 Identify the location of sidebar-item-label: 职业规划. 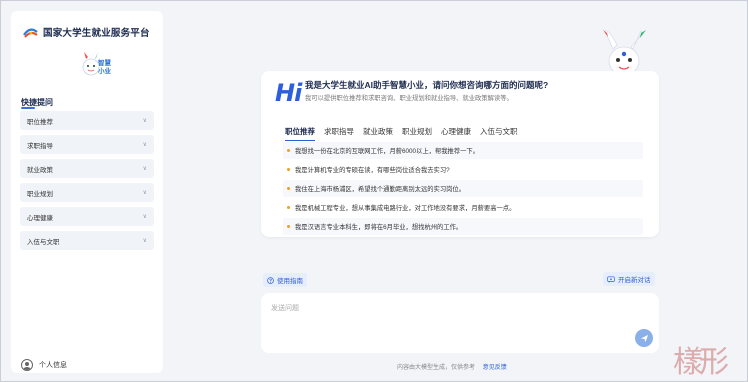
(40, 194).